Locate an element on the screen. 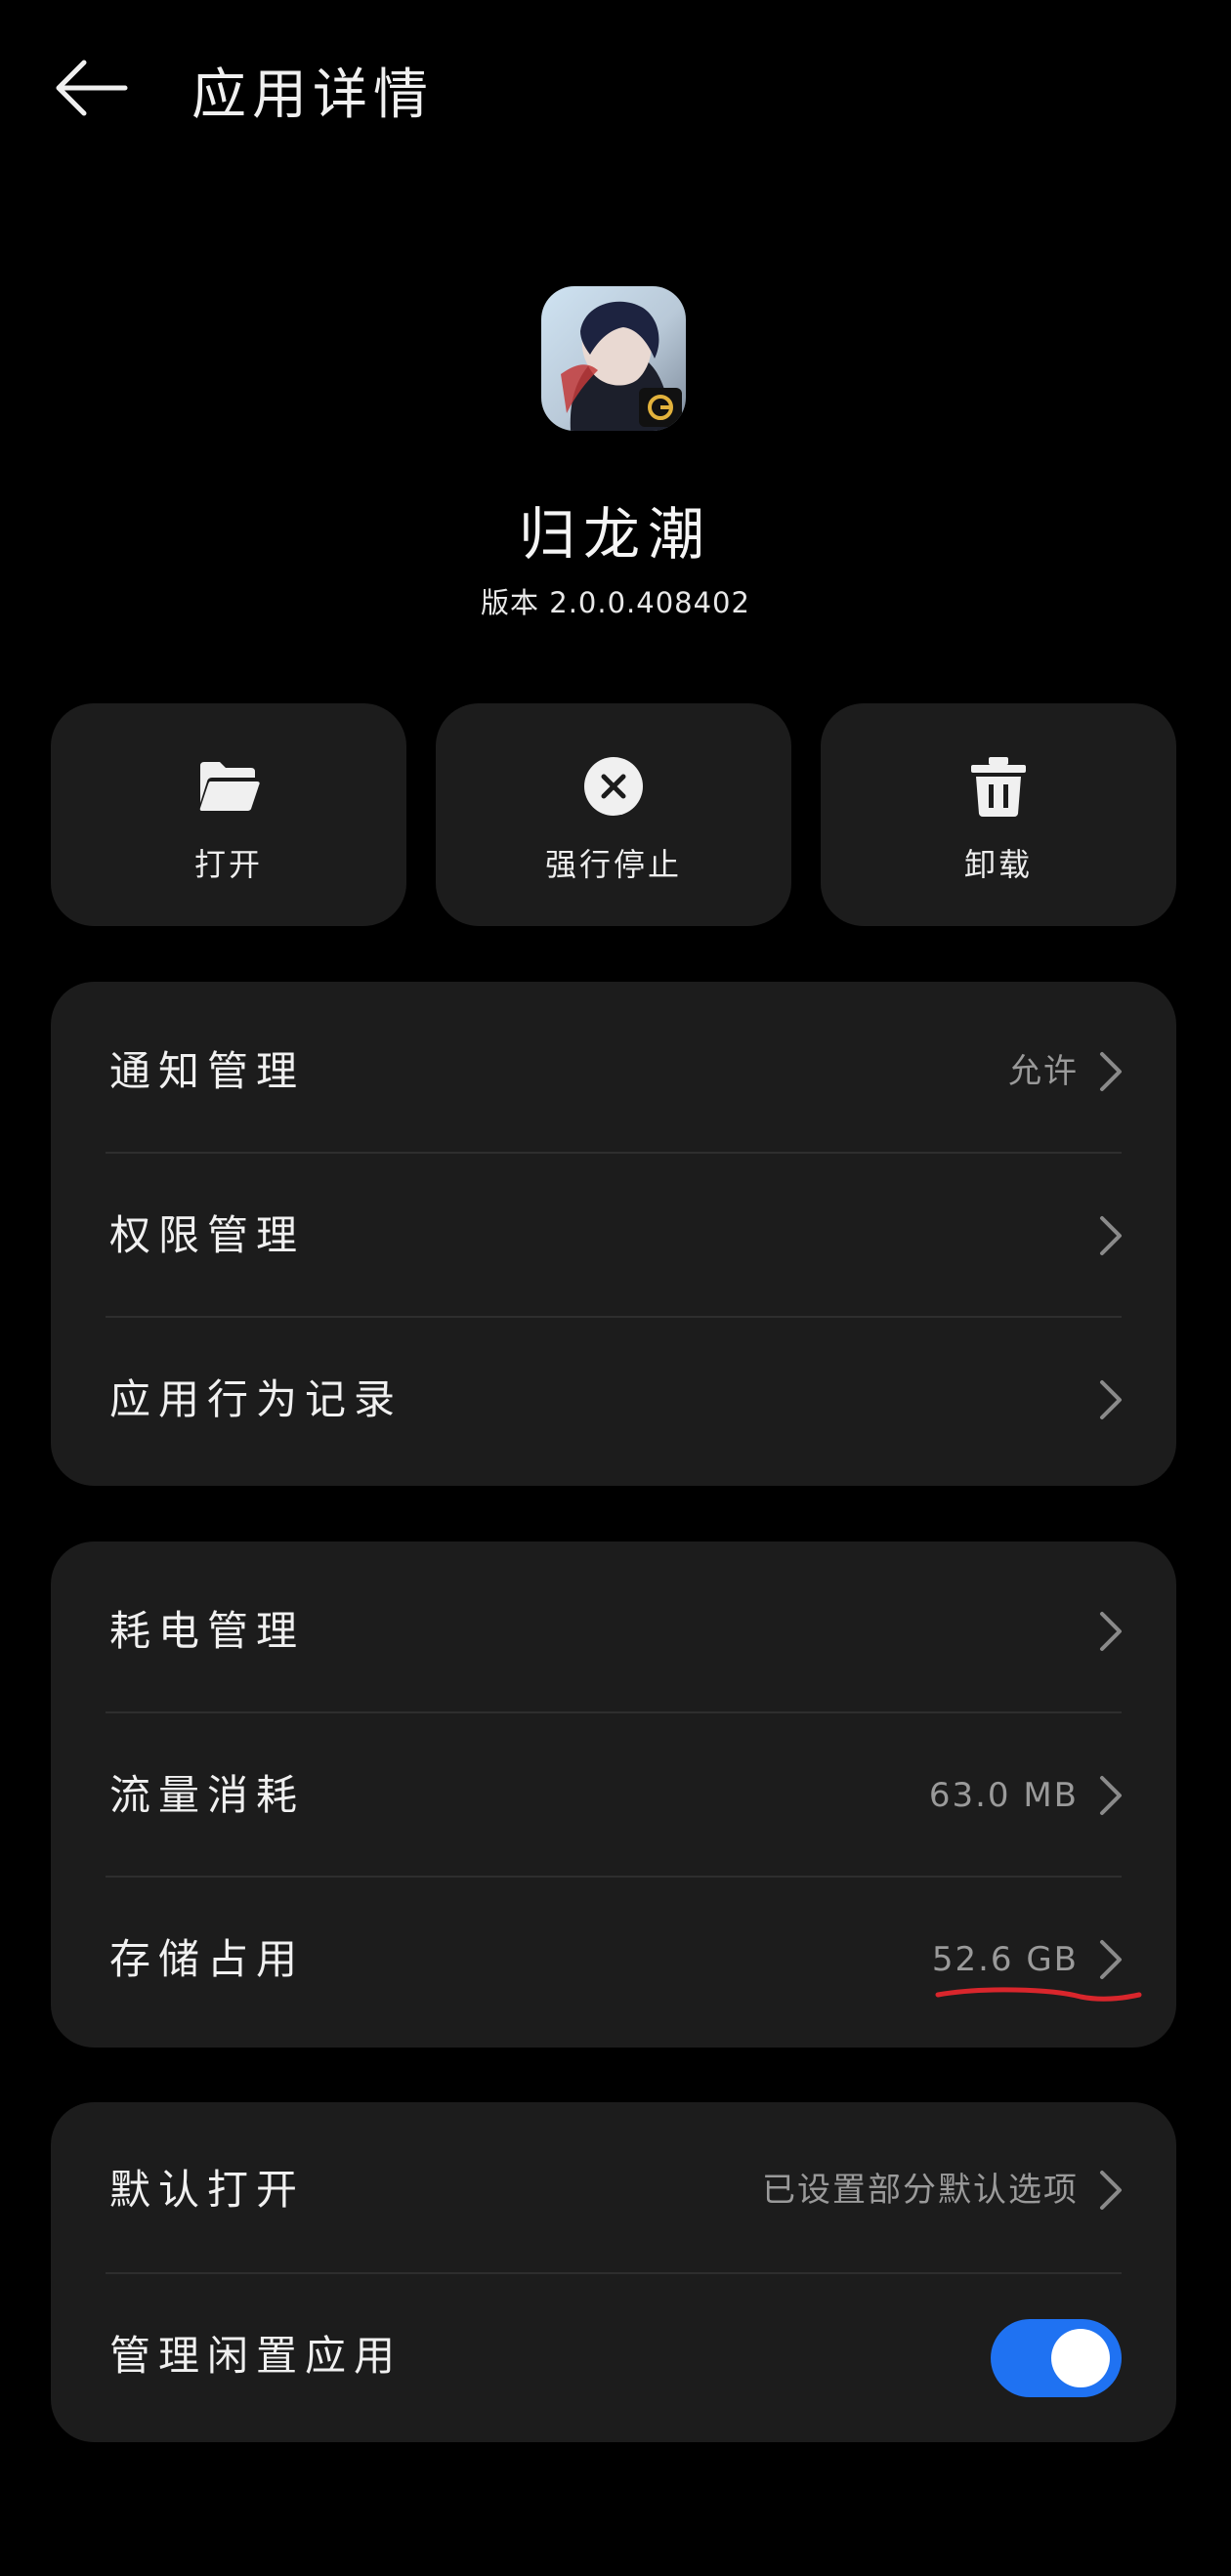  row-value: 已设置部分默认选项 is located at coordinates (921, 2190).